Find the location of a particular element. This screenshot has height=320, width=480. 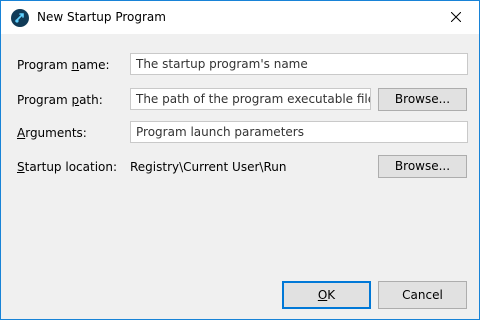

close-icon is located at coordinates (456, 17).